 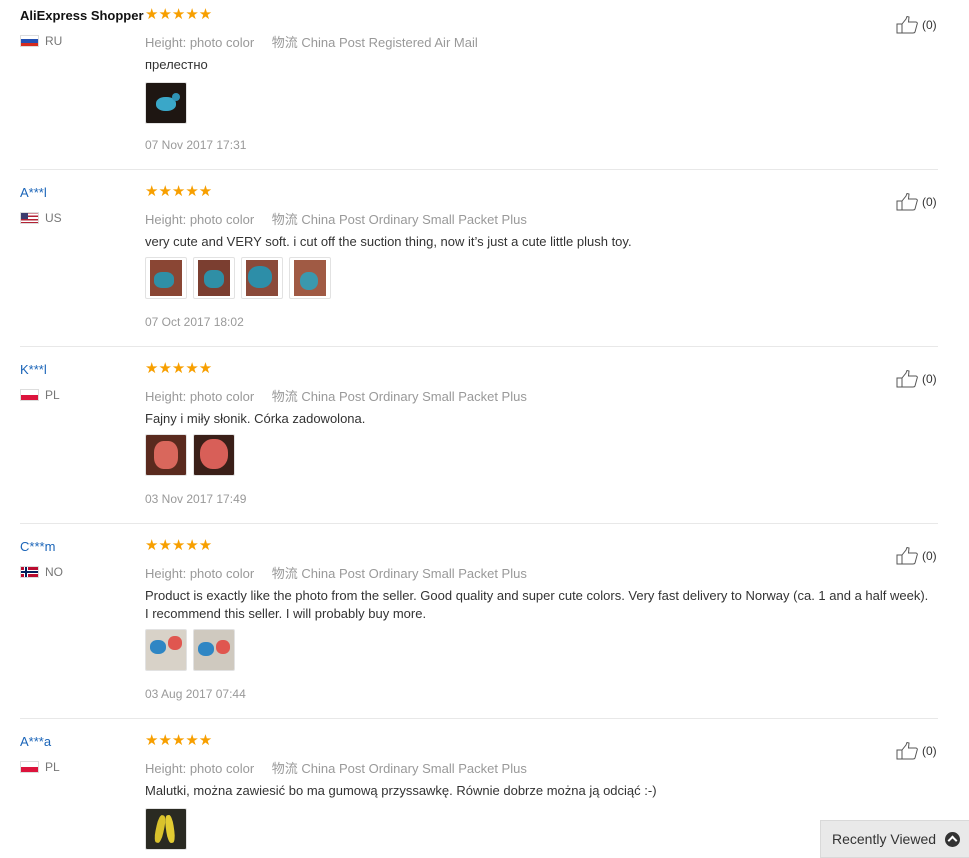 What do you see at coordinates (196, 145) in the screenshot?
I see `review-date: 07 Nov 2017 17:31` at bounding box center [196, 145].